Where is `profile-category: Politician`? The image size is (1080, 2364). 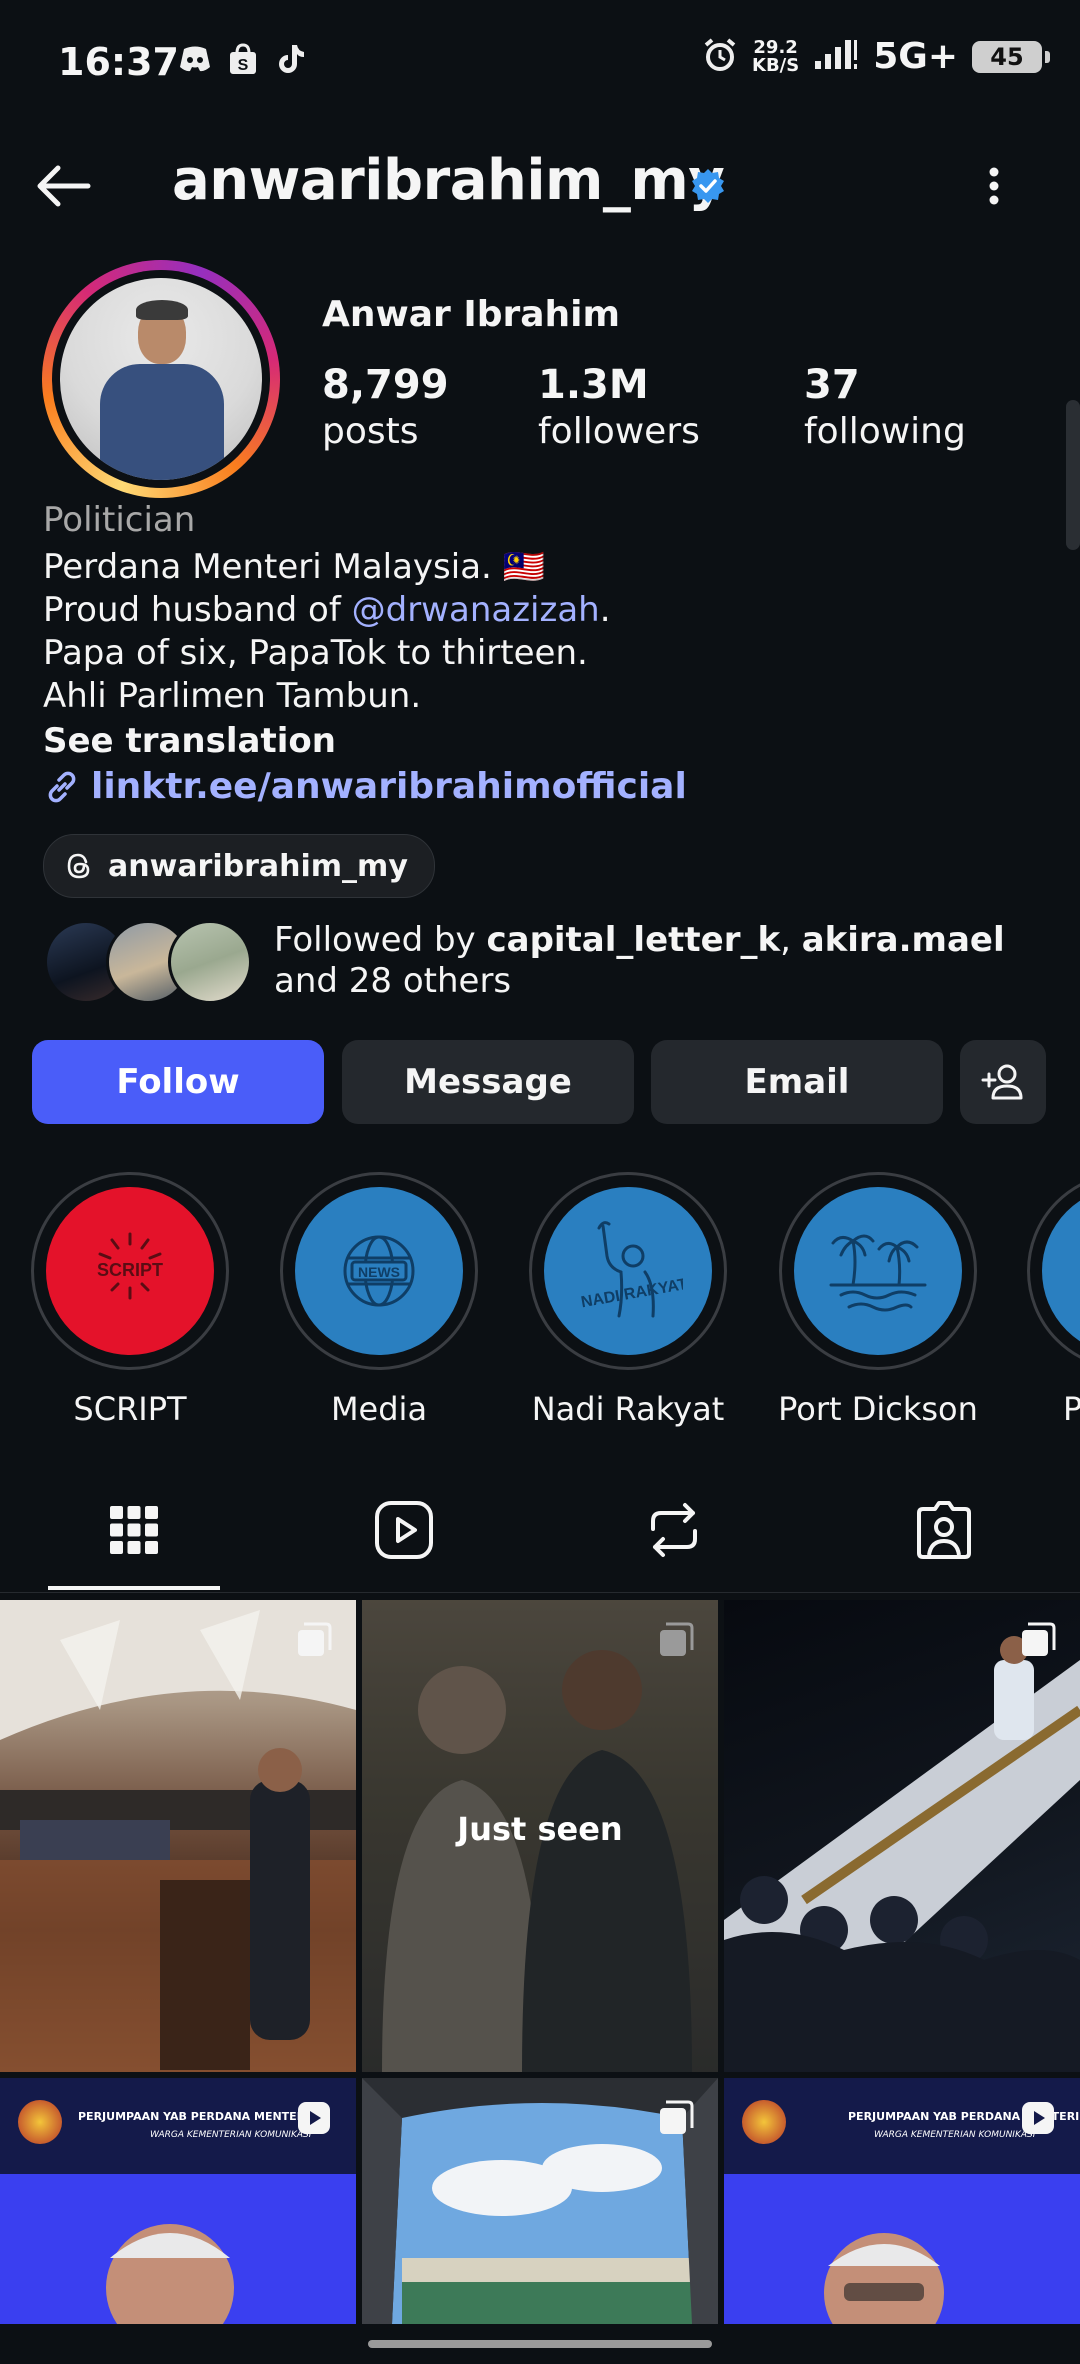 profile-category: Politician is located at coordinates (119, 520).